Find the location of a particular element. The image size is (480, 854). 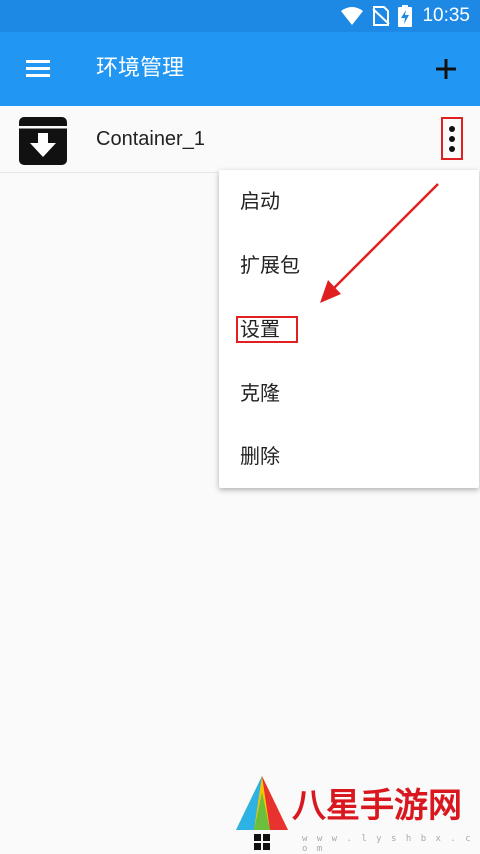

menu-item-label: 启动 is located at coordinates (260, 201).